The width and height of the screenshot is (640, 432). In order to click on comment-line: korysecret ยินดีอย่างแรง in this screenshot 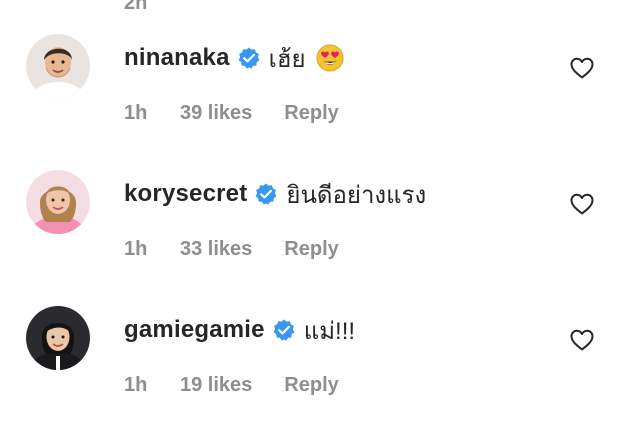, I will do `click(275, 194)`.